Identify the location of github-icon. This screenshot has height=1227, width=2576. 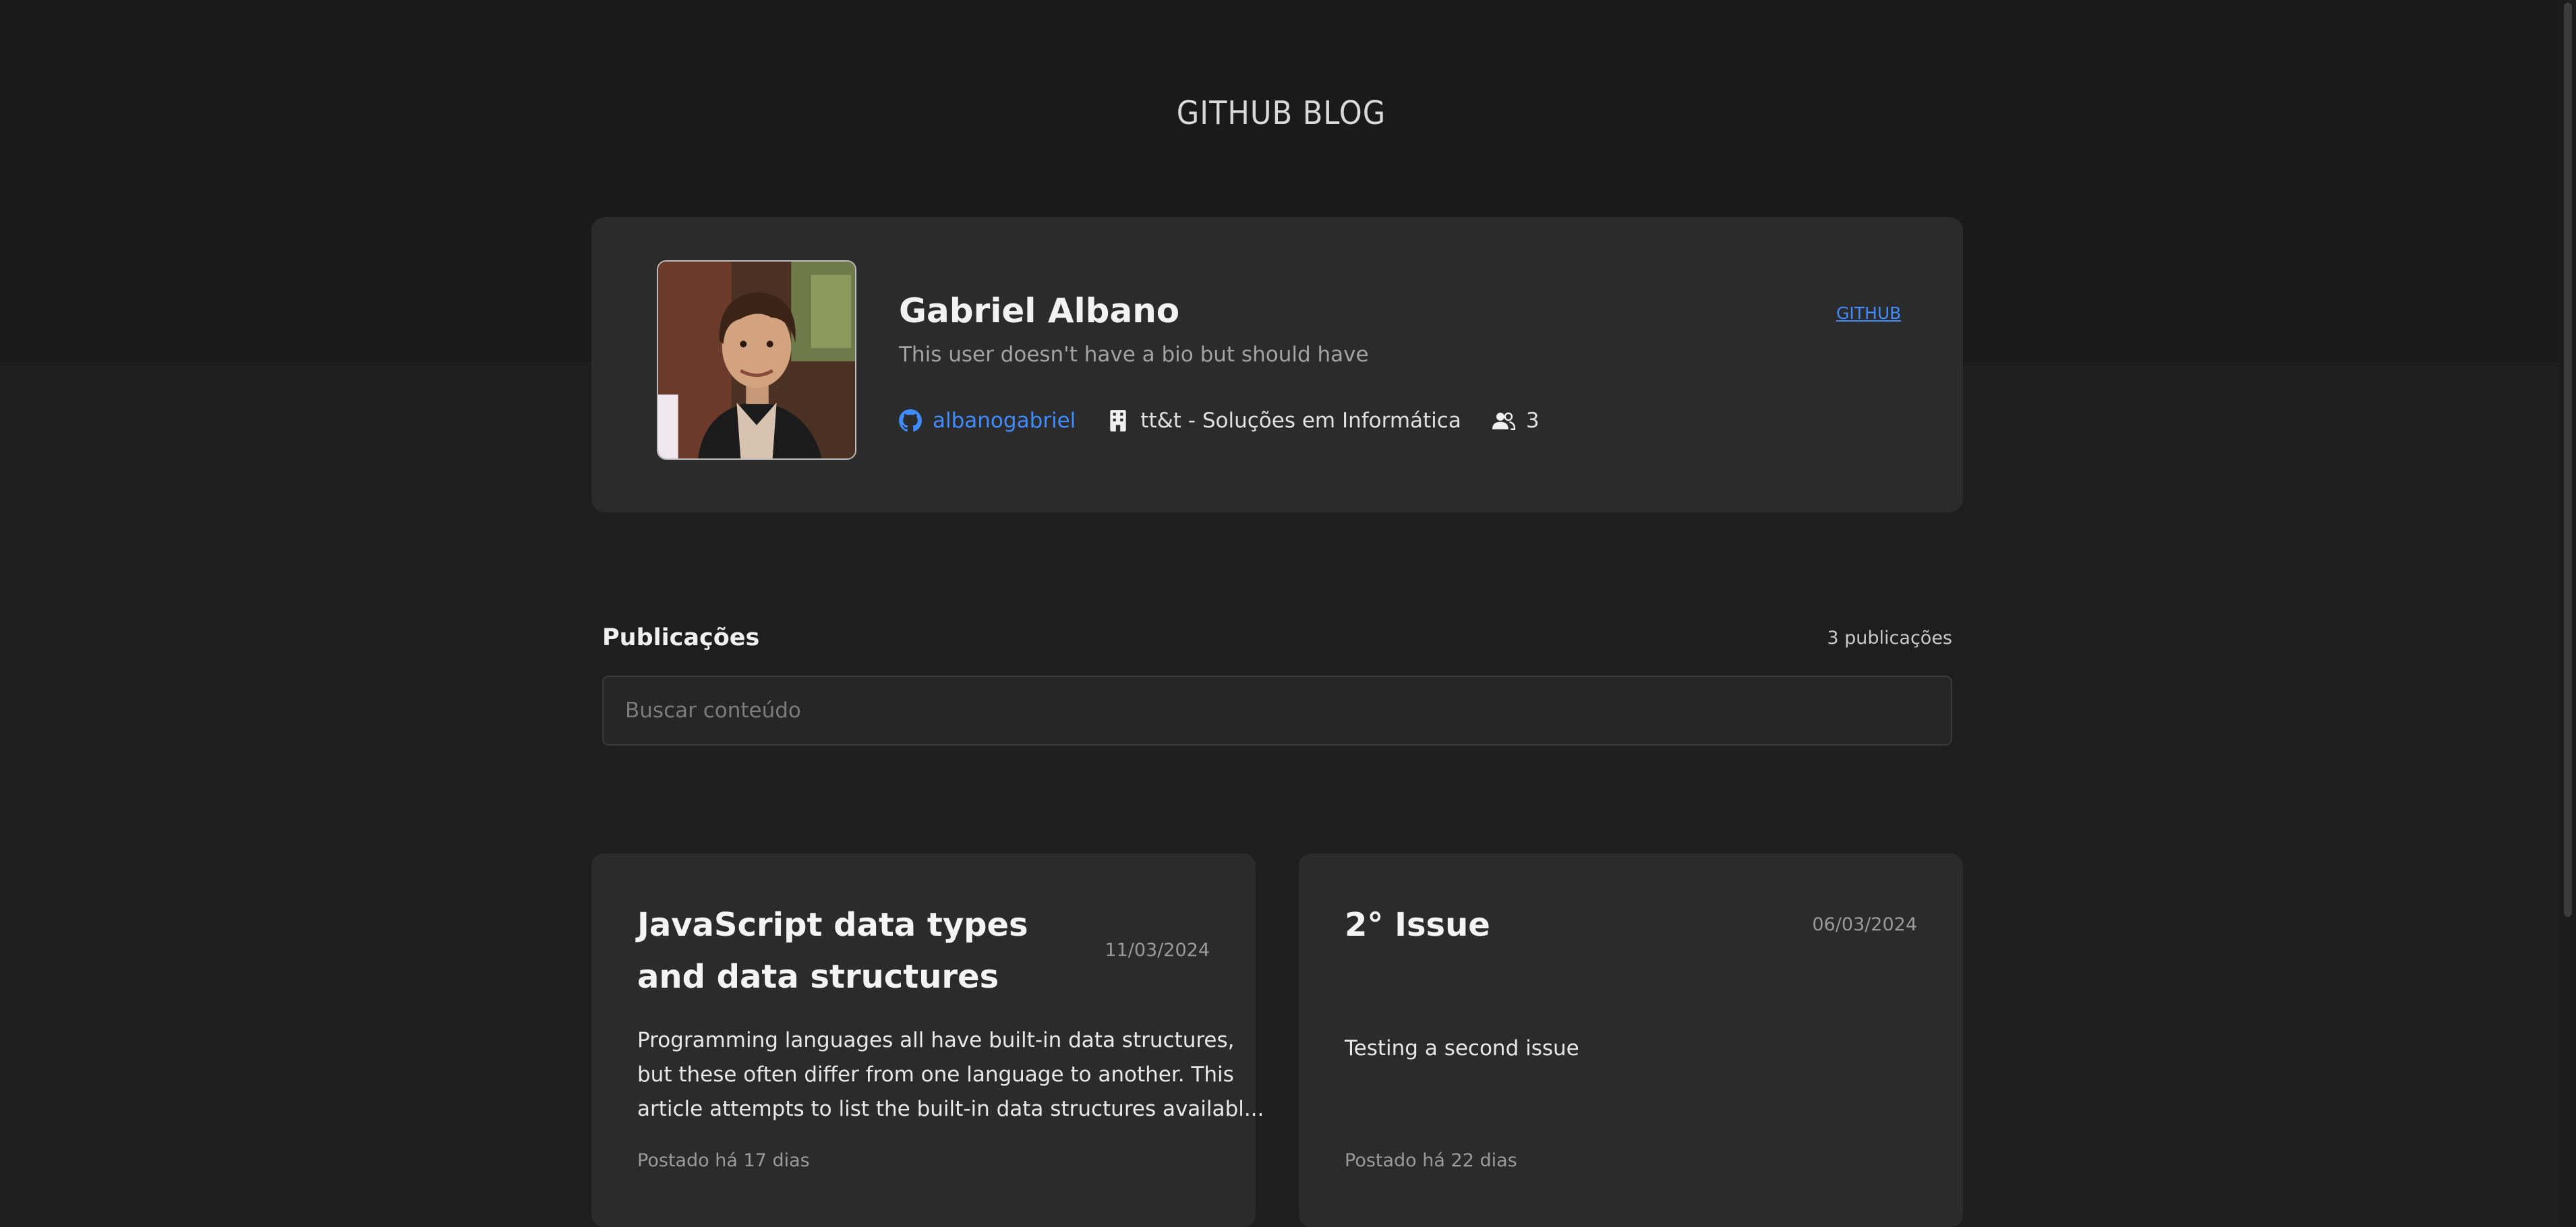
(911, 420).